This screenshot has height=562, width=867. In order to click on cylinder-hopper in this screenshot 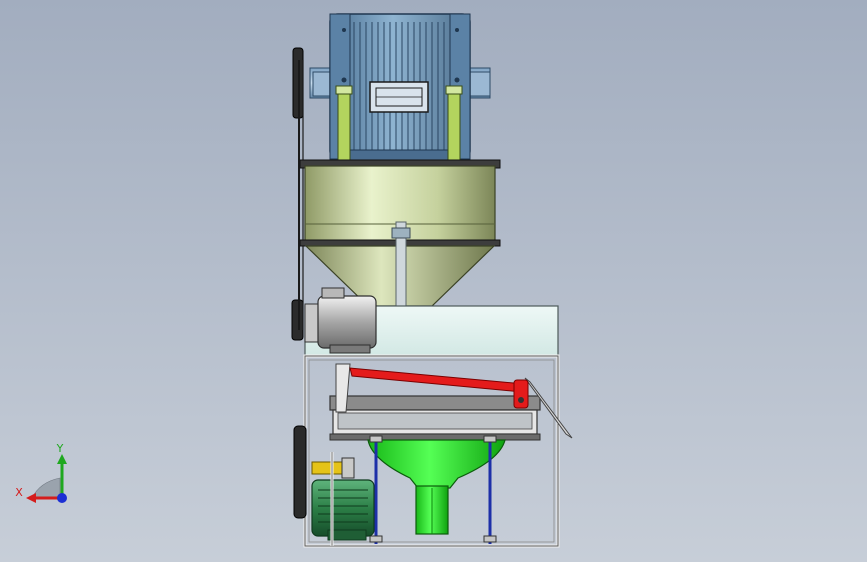, I will do `click(400, 233)`.